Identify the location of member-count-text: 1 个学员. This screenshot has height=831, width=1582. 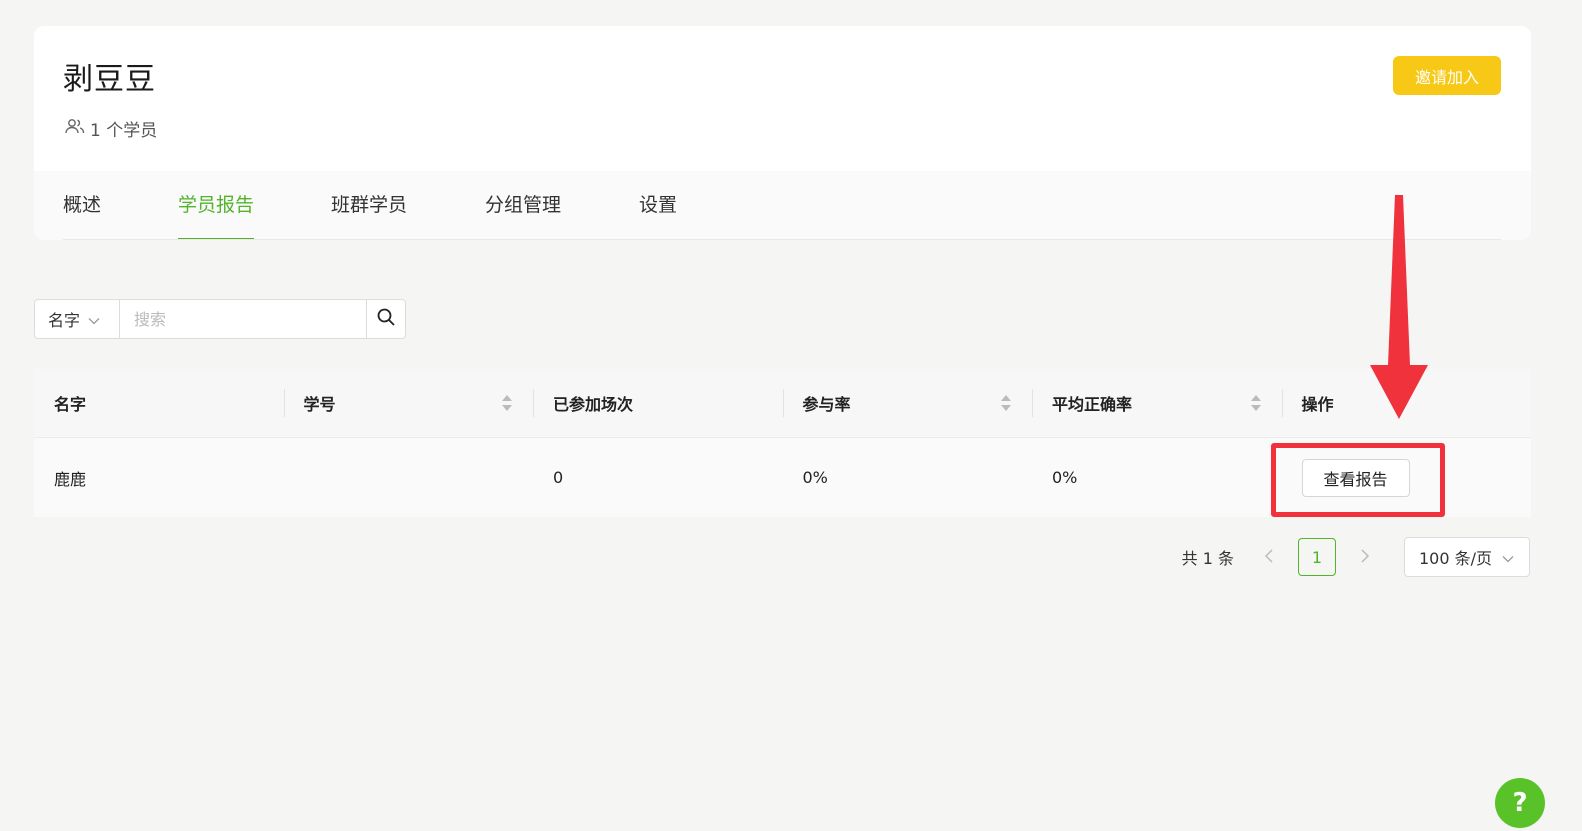
(124, 131).